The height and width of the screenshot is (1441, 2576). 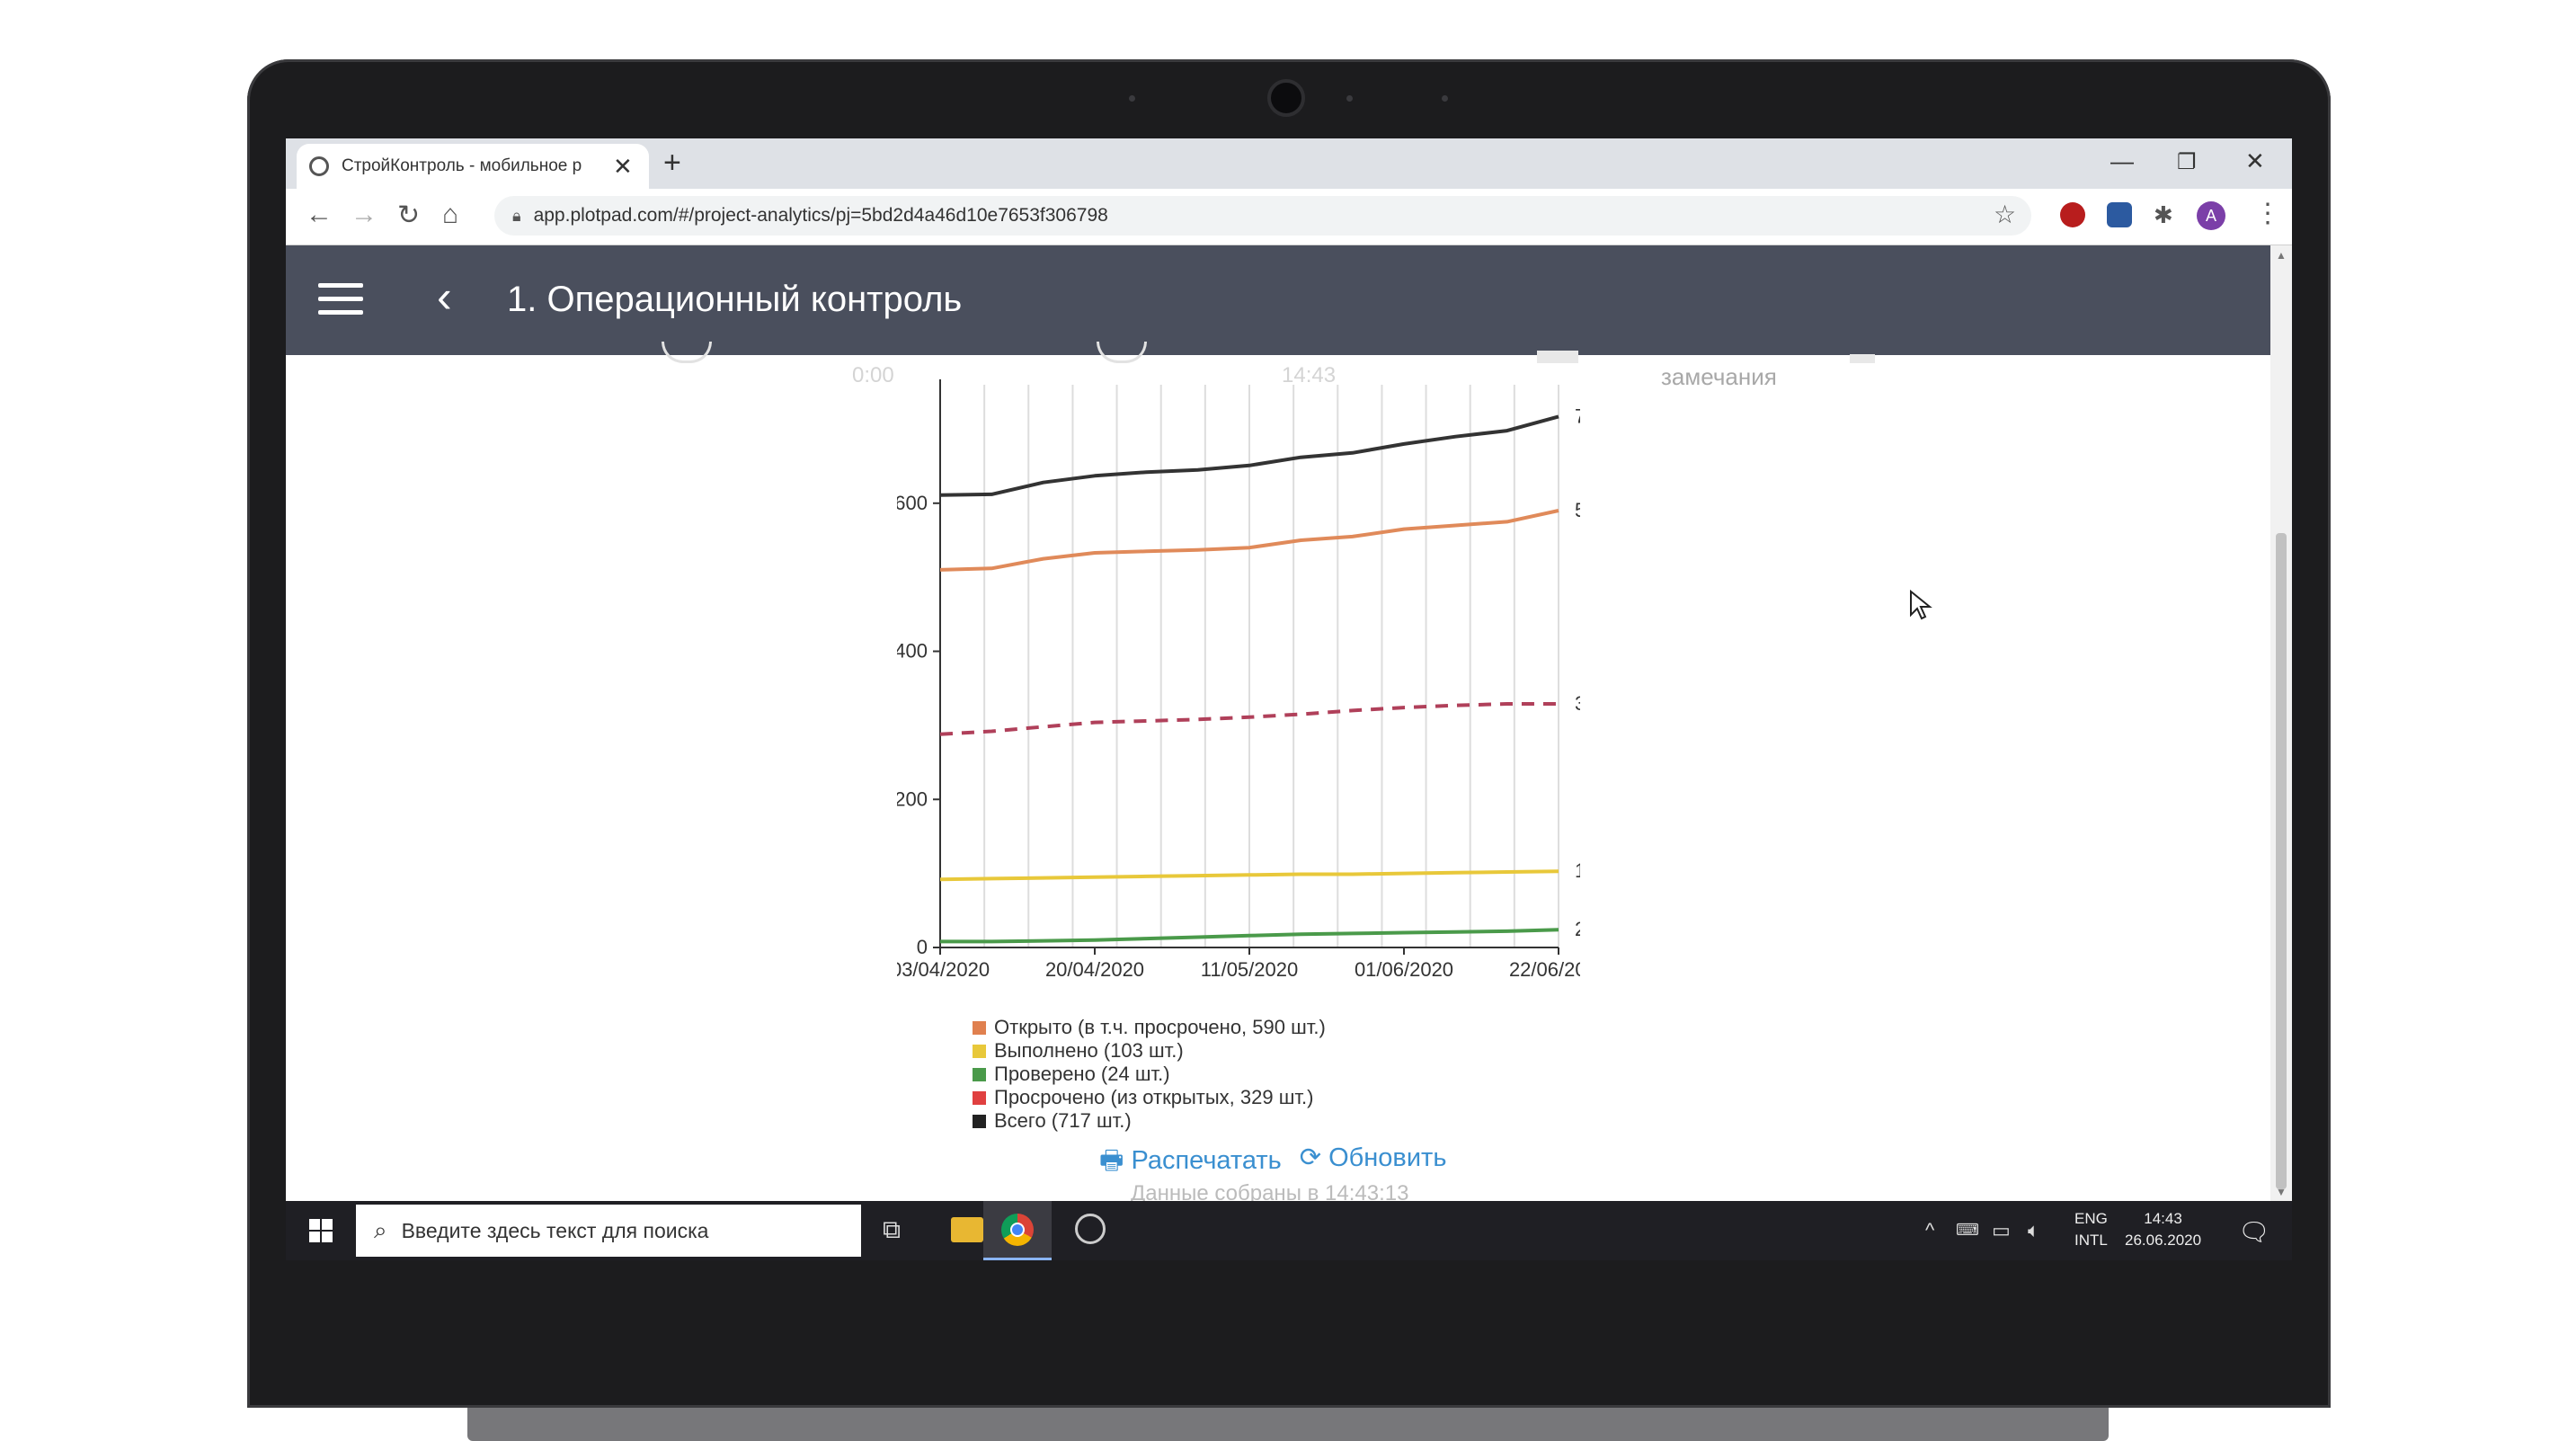 I want to click on series-end-label: 590, so click(x=1577, y=510).